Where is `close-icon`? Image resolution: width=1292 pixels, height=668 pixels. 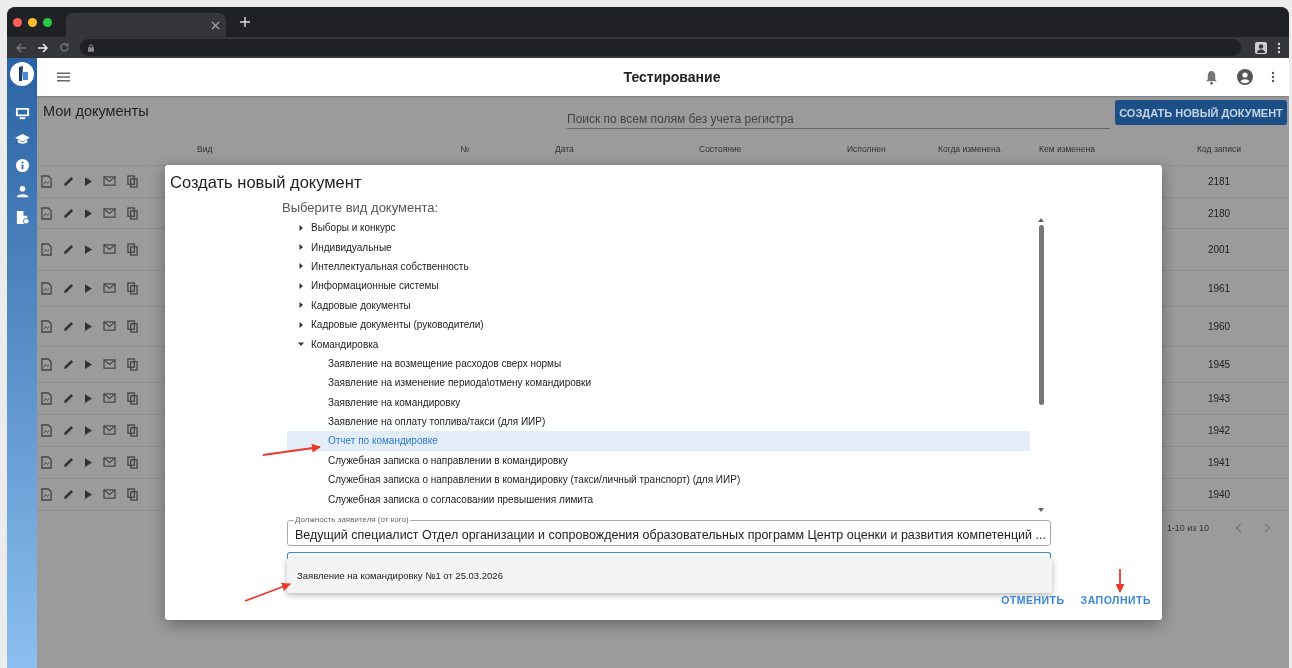 close-icon is located at coordinates (215, 25).